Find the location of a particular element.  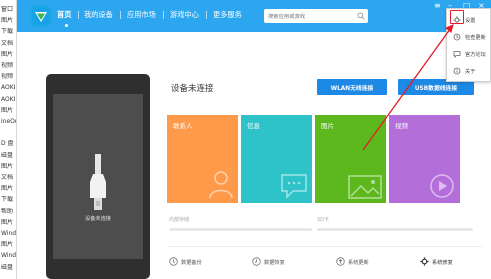

usb-cable-icon is located at coordinates (98, 182).